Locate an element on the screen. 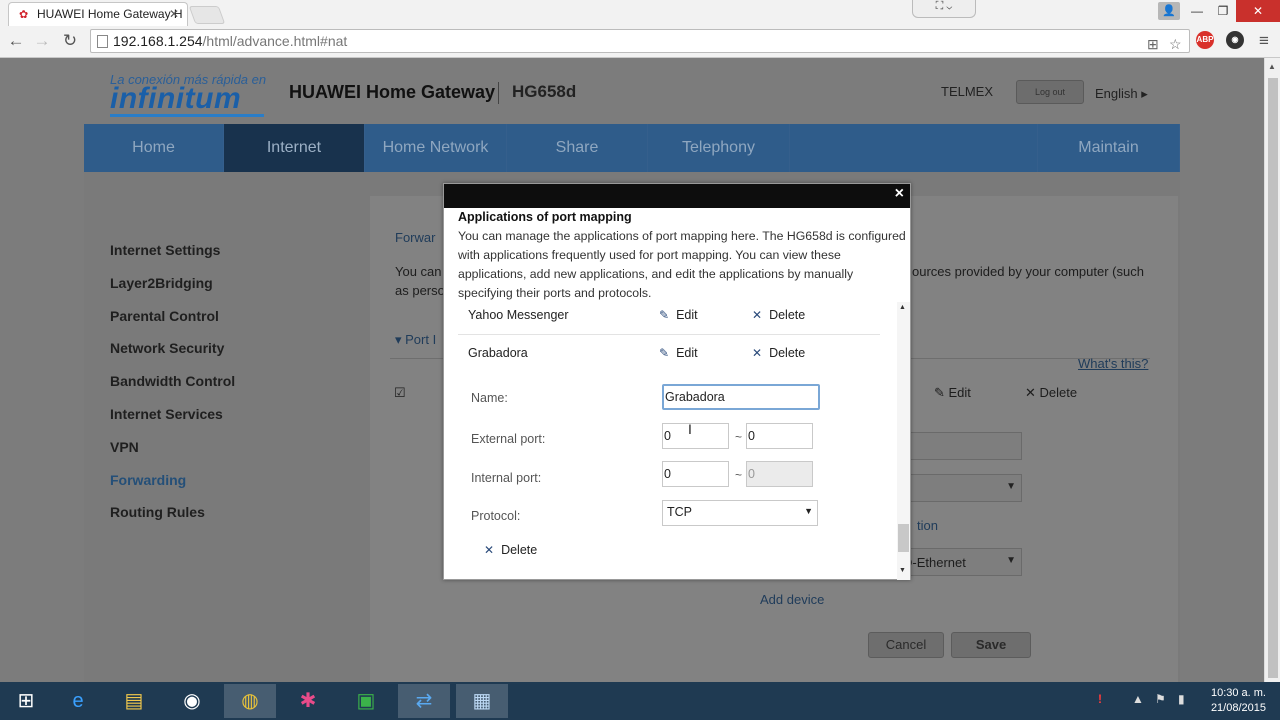  nav-spacer is located at coordinates (914, 148).